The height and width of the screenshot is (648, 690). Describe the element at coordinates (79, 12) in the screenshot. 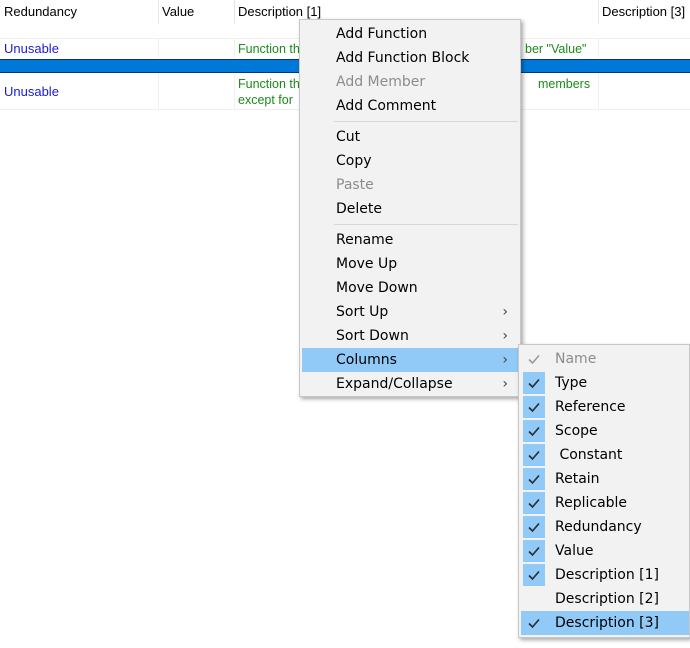

I see `column-header-redundancy: Redundancy` at that location.